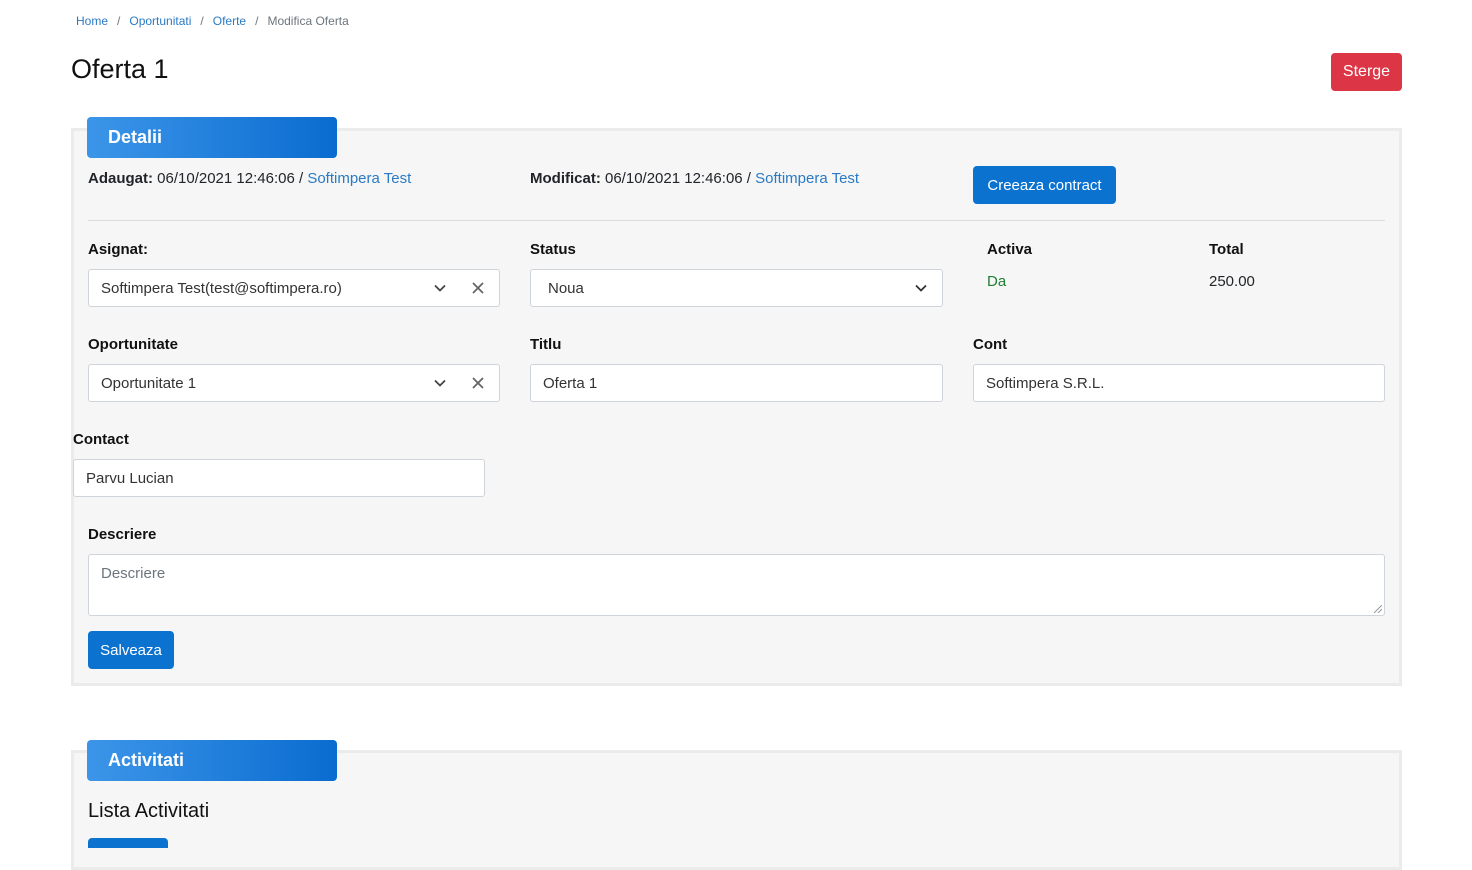 The height and width of the screenshot is (870, 1472). I want to click on added-user-link: Softimpera Test, so click(359, 178).